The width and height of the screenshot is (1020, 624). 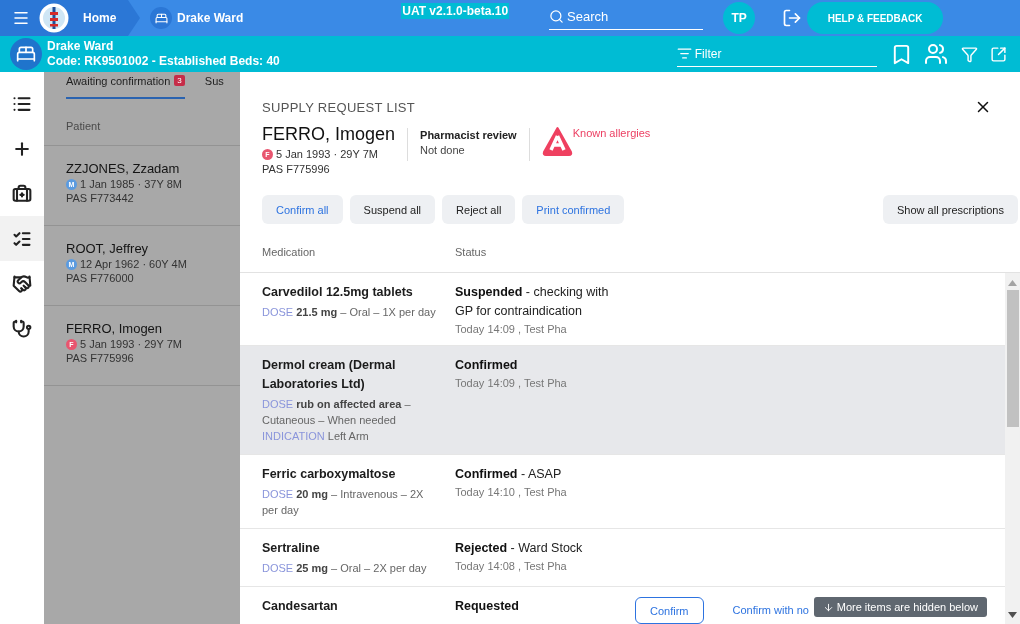 What do you see at coordinates (669, 610) in the screenshot?
I see `confirm-button: Confirm` at bounding box center [669, 610].